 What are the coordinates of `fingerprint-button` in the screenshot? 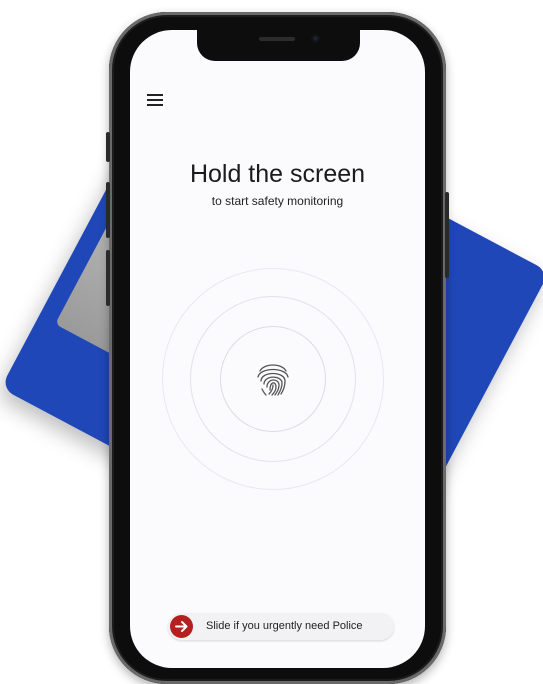 It's located at (273, 378).